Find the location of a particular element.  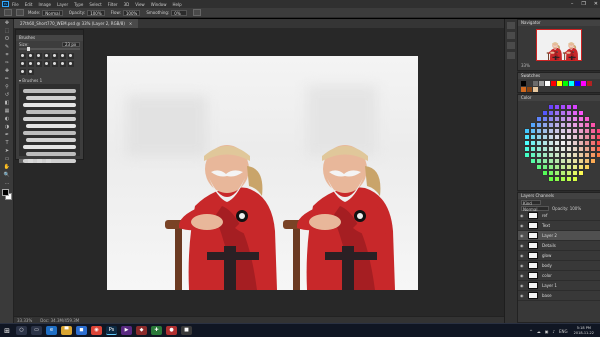

explorer-icon: ▀ is located at coordinates (66, 330).